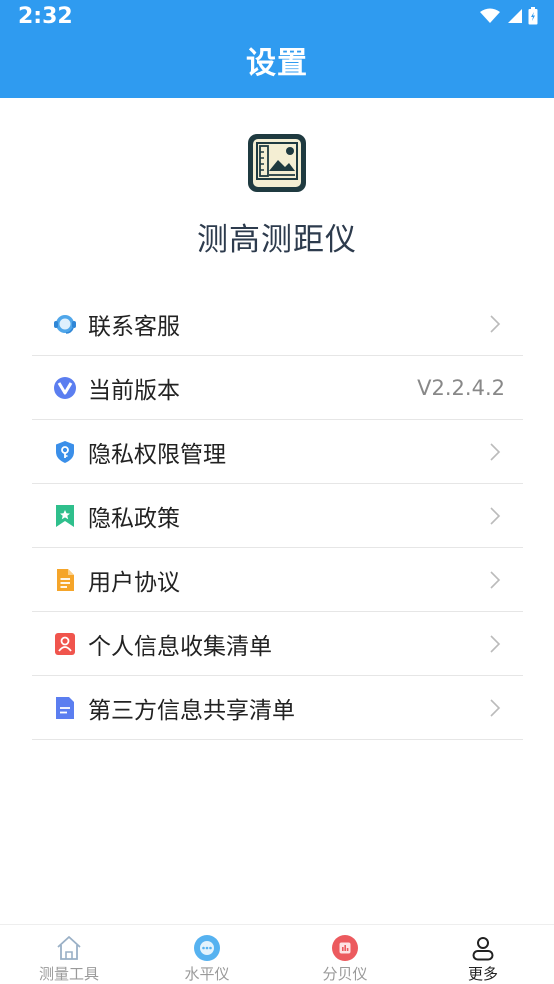 The height and width of the screenshot is (984, 554). I want to click on page-title: 设置, so click(277, 63).